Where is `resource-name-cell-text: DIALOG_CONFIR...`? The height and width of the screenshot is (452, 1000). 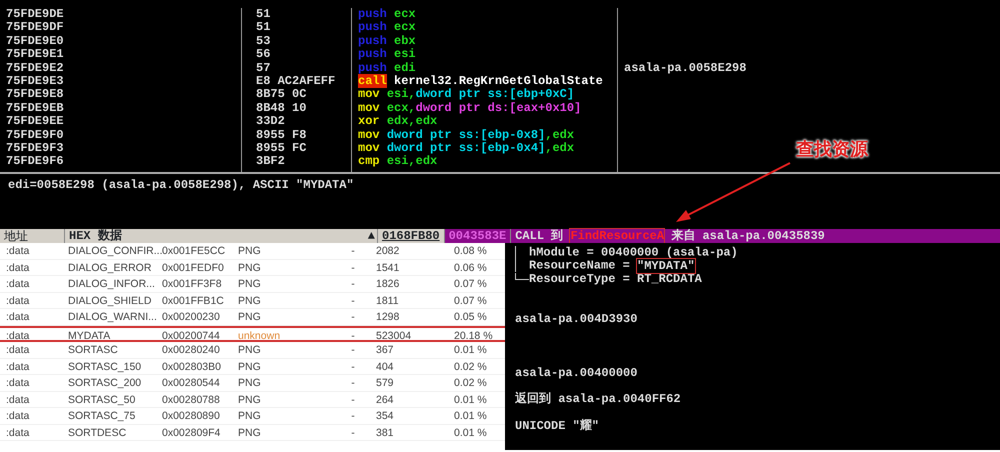
resource-name-cell-text: DIALOG_CONFIR... is located at coordinates (115, 251).